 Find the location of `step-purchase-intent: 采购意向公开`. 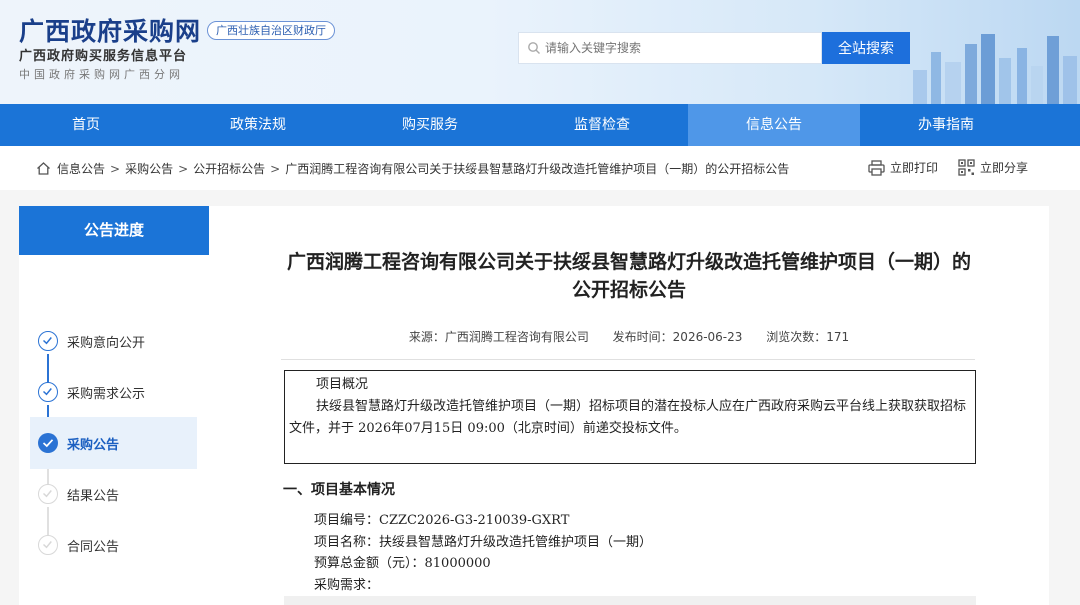

step-purchase-intent: 采购意向公开 is located at coordinates (113, 341).